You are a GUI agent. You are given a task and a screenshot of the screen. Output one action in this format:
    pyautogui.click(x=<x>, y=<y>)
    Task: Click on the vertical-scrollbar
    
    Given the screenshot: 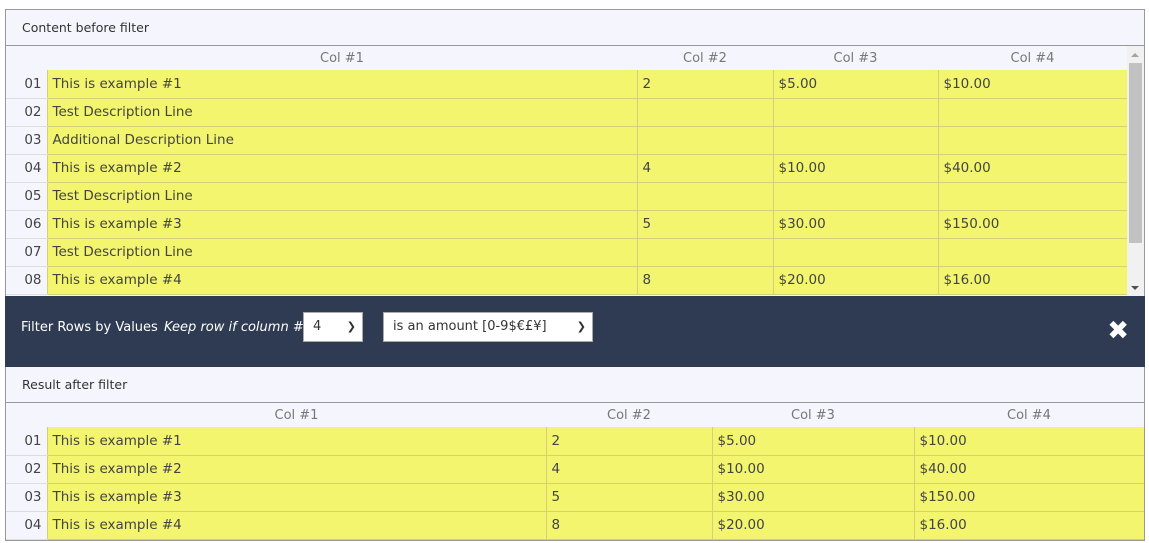 What is the action you would take?
    pyautogui.click(x=1135, y=171)
    